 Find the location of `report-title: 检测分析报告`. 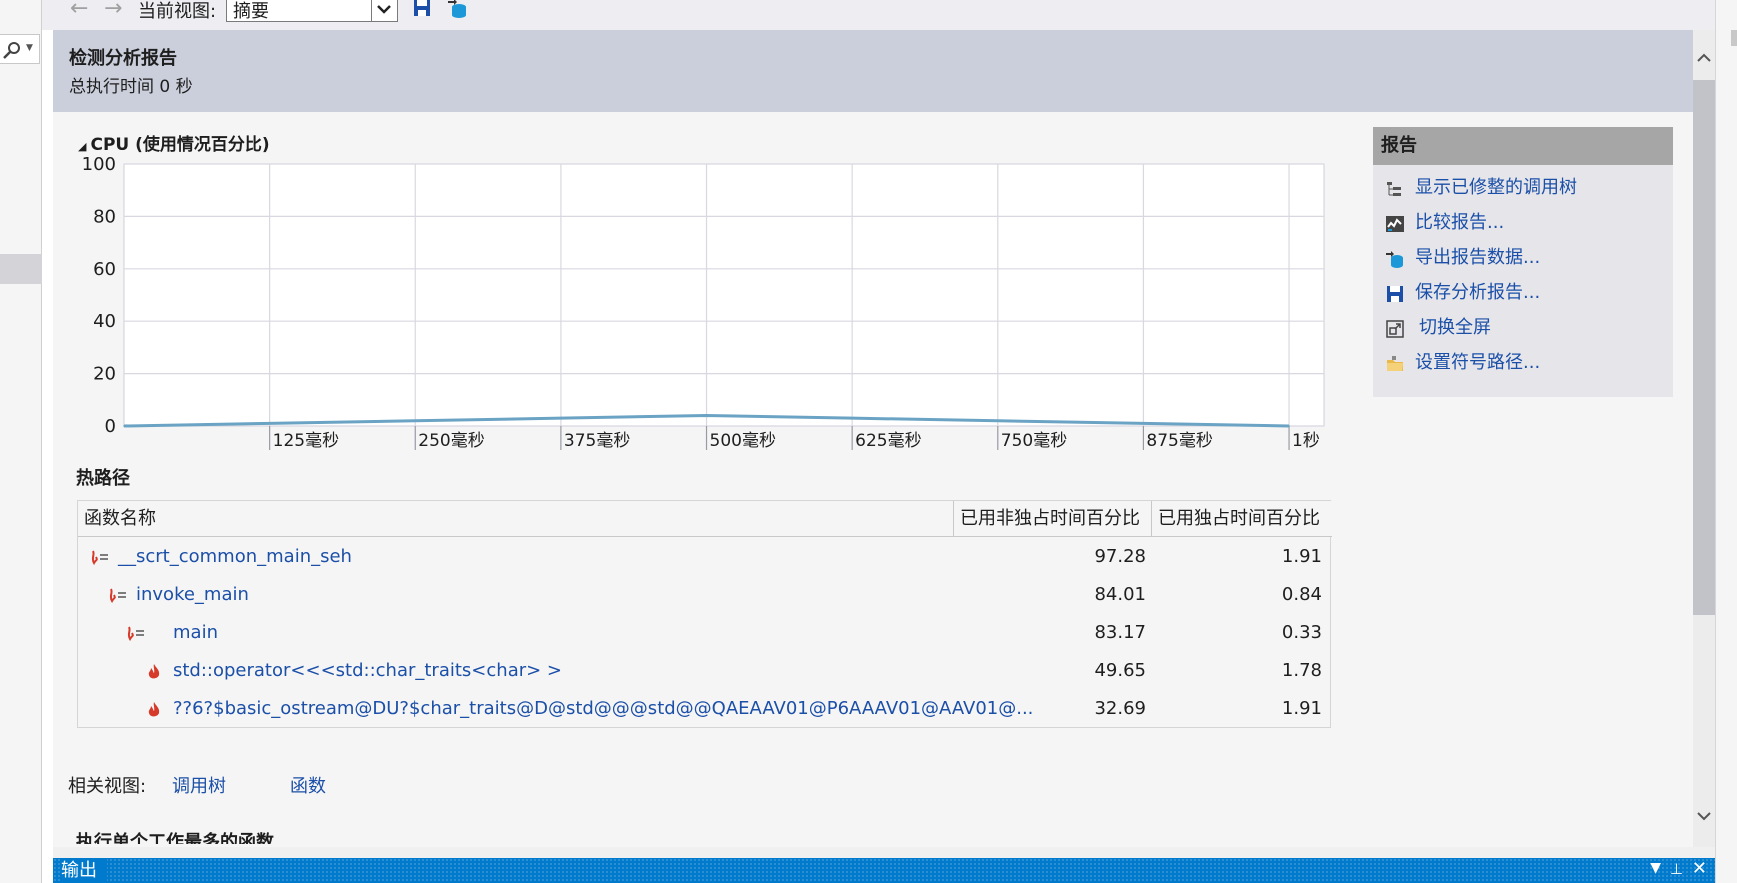

report-title: 检测分析报告 is located at coordinates (123, 58).